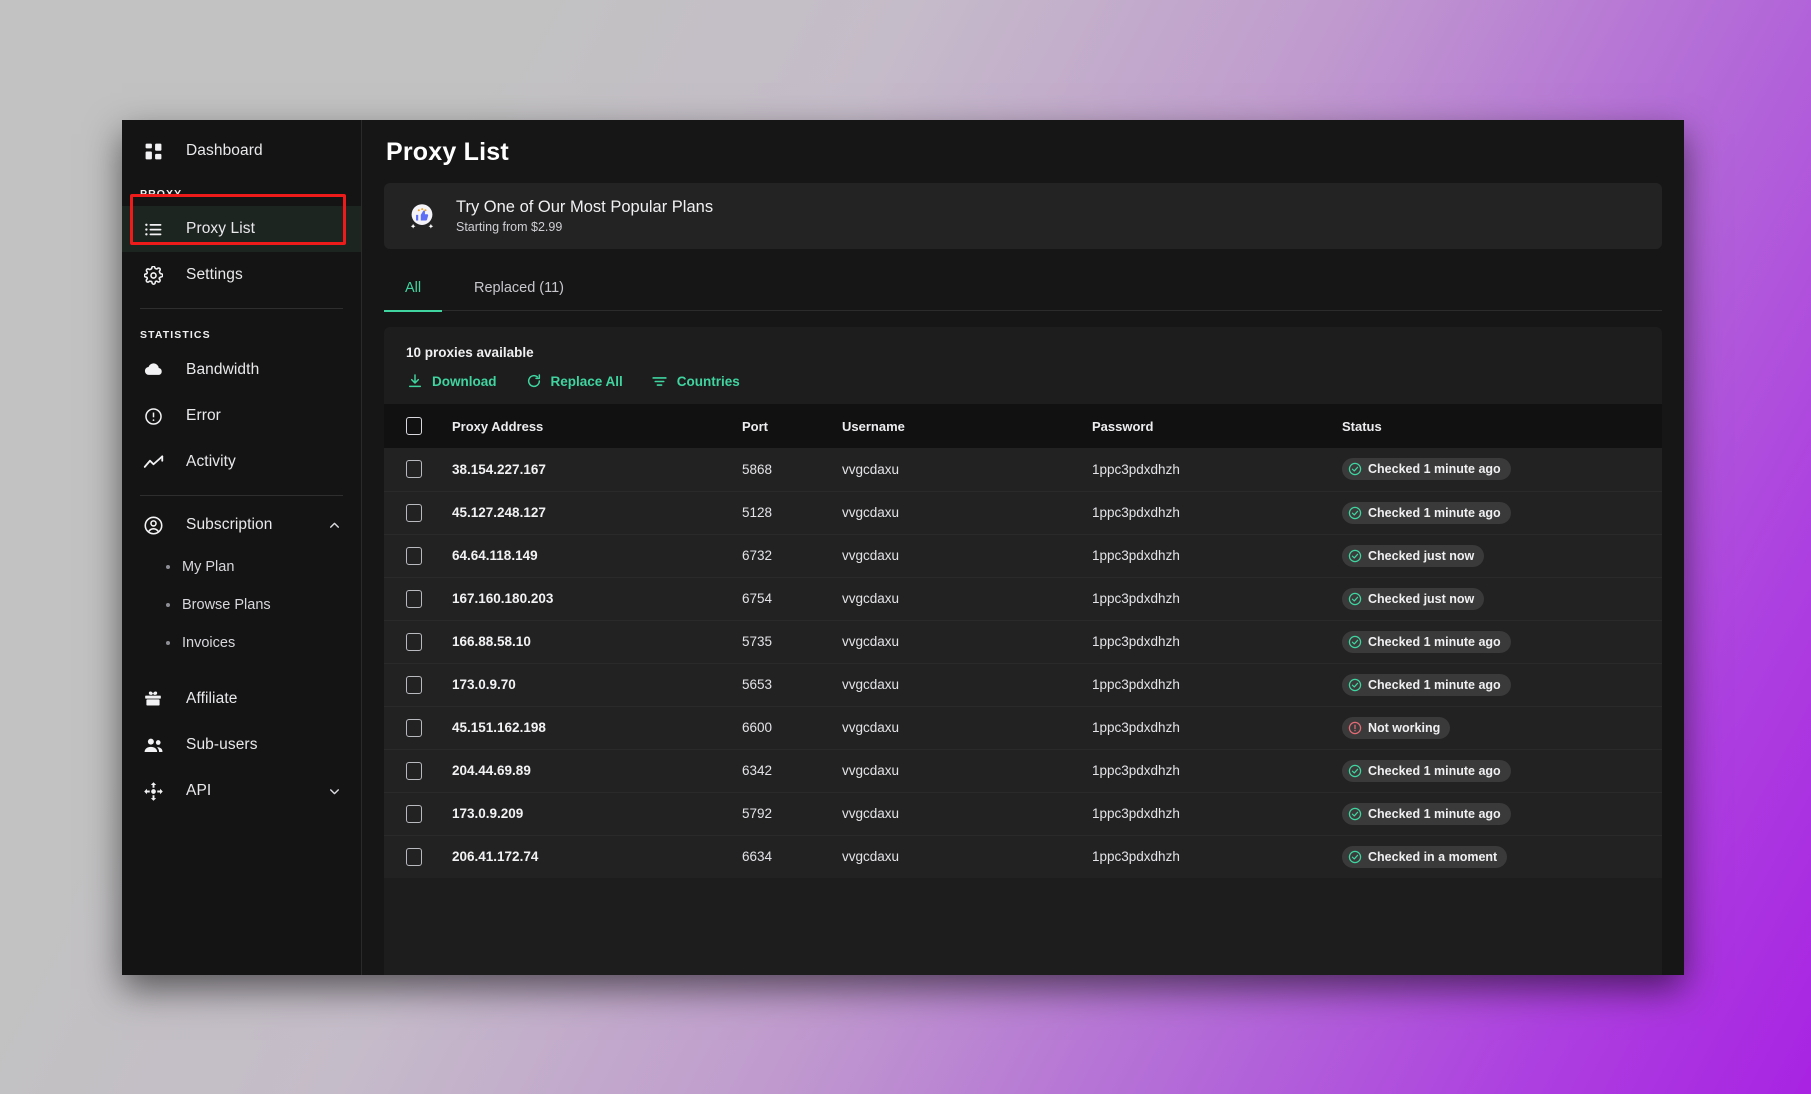  What do you see at coordinates (587, 727) in the screenshot?
I see `cell-proxy-address: 45.151.162.198` at bounding box center [587, 727].